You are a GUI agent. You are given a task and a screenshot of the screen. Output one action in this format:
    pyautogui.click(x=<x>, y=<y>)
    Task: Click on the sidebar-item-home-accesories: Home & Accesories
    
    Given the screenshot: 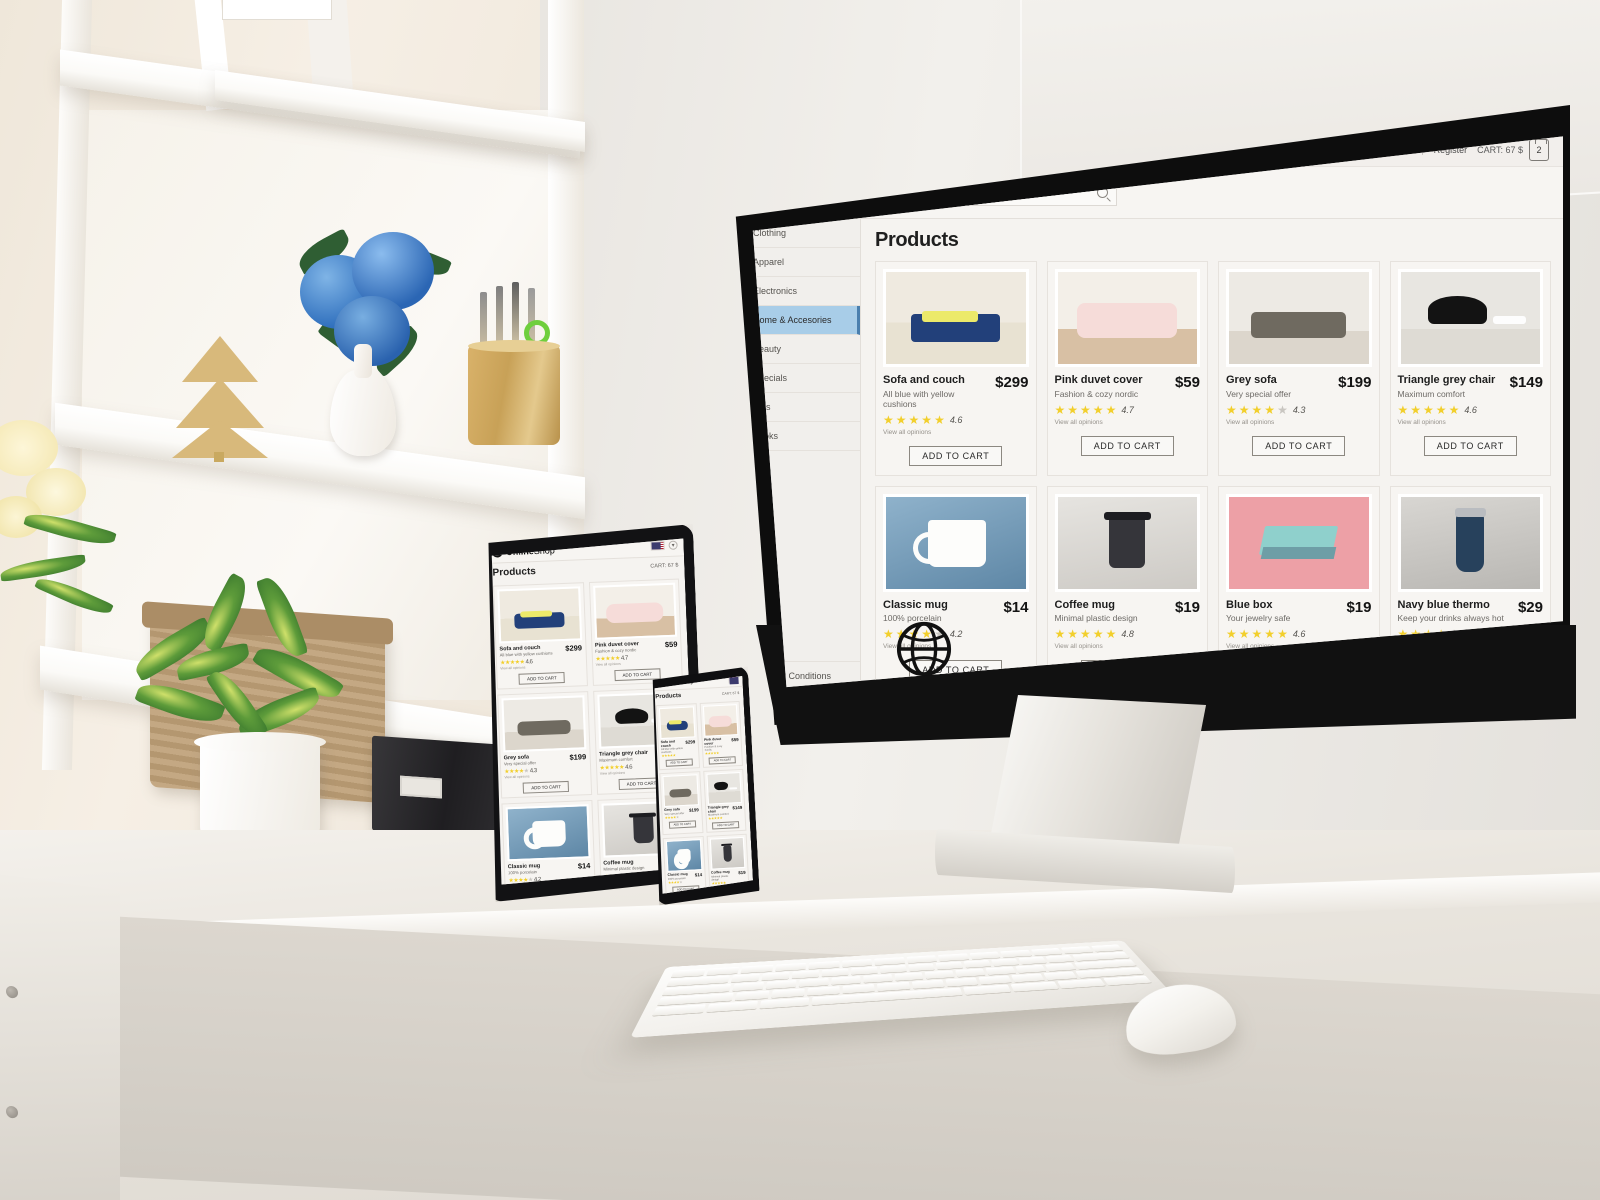 What is the action you would take?
    pyautogui.click(x=806, y=320)
    